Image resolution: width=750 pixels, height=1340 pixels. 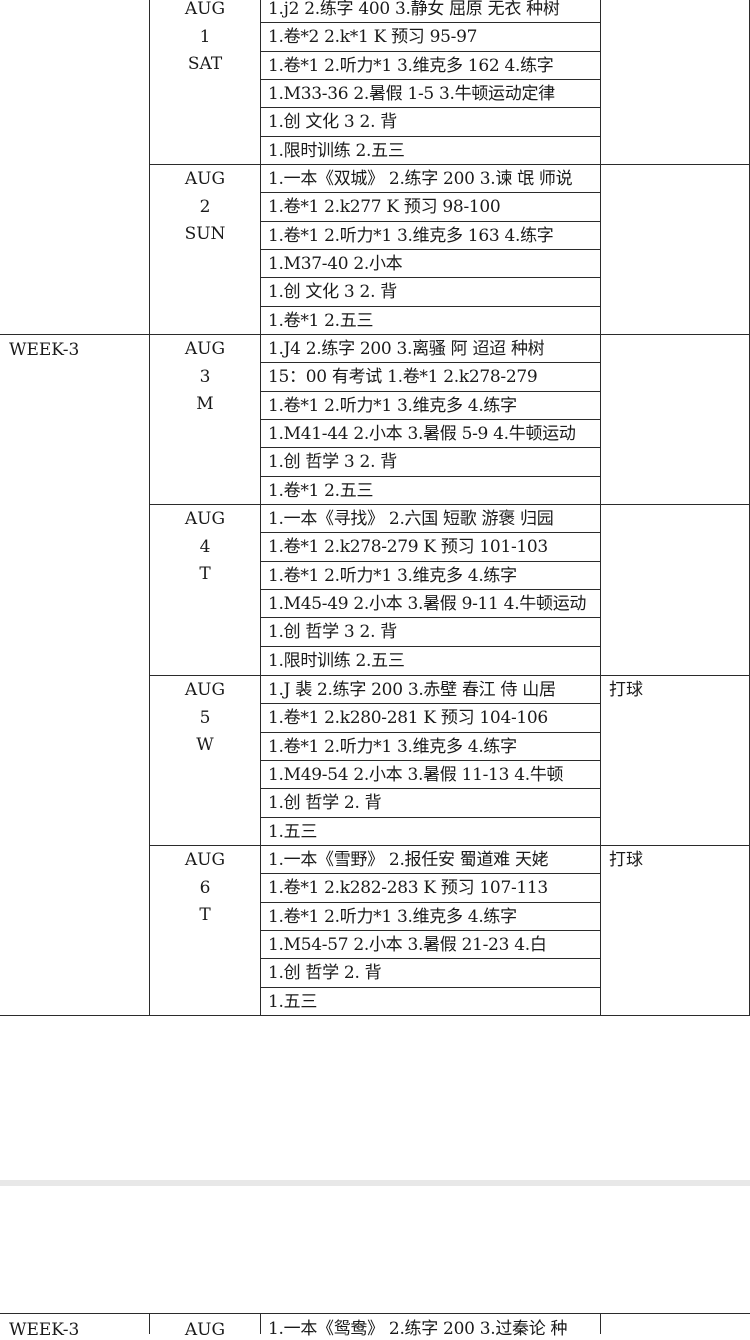 What do you see at coordinates (375, 1313) in the screenshot?
I see `next-page-top-rule` at bounding box center [375, 1313].